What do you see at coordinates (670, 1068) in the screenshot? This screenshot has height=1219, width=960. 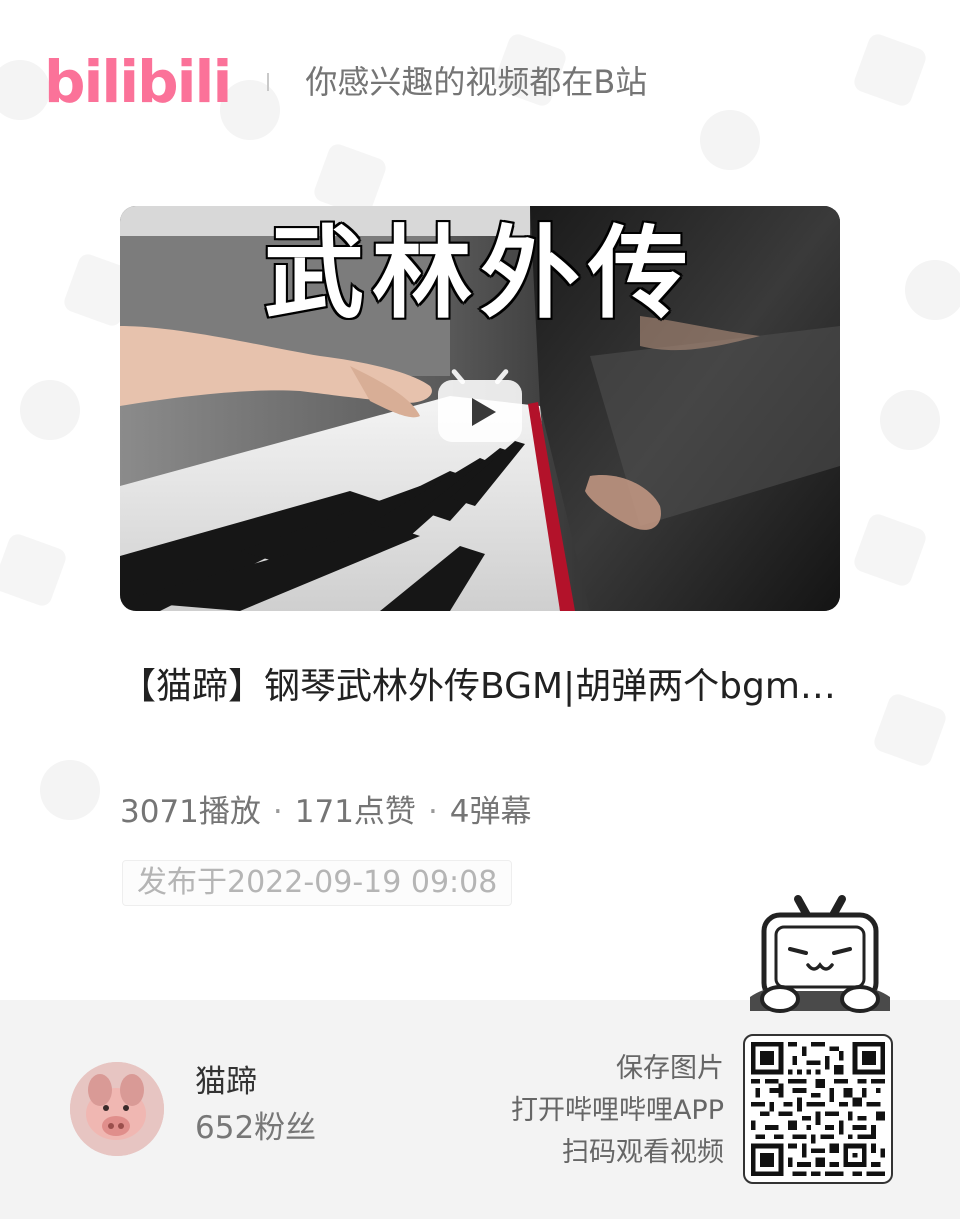 I see `qr-prompt-line: 保存图片` at bounding box center [670, 1068].